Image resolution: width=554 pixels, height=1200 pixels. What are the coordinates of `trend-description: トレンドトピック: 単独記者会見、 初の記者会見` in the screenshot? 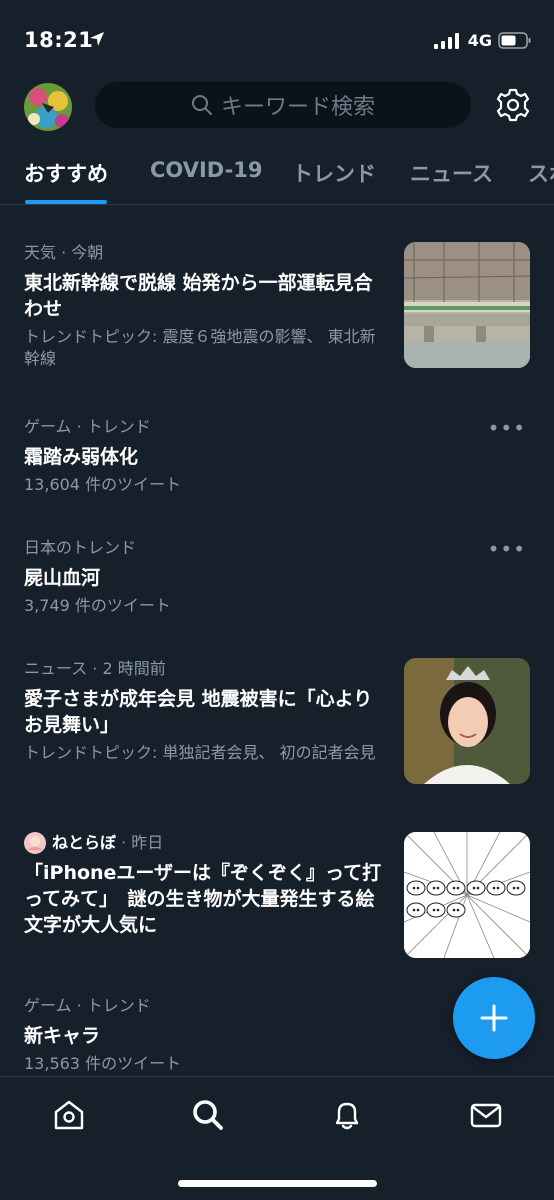 It's located at (200, 752).